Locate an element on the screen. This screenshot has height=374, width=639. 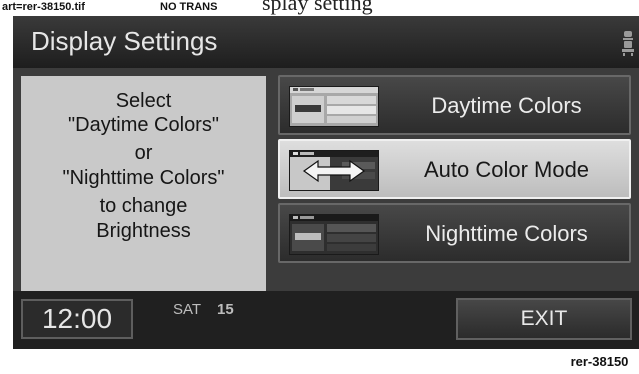
page-title: Display Settings is located at coordinates (124, 41).